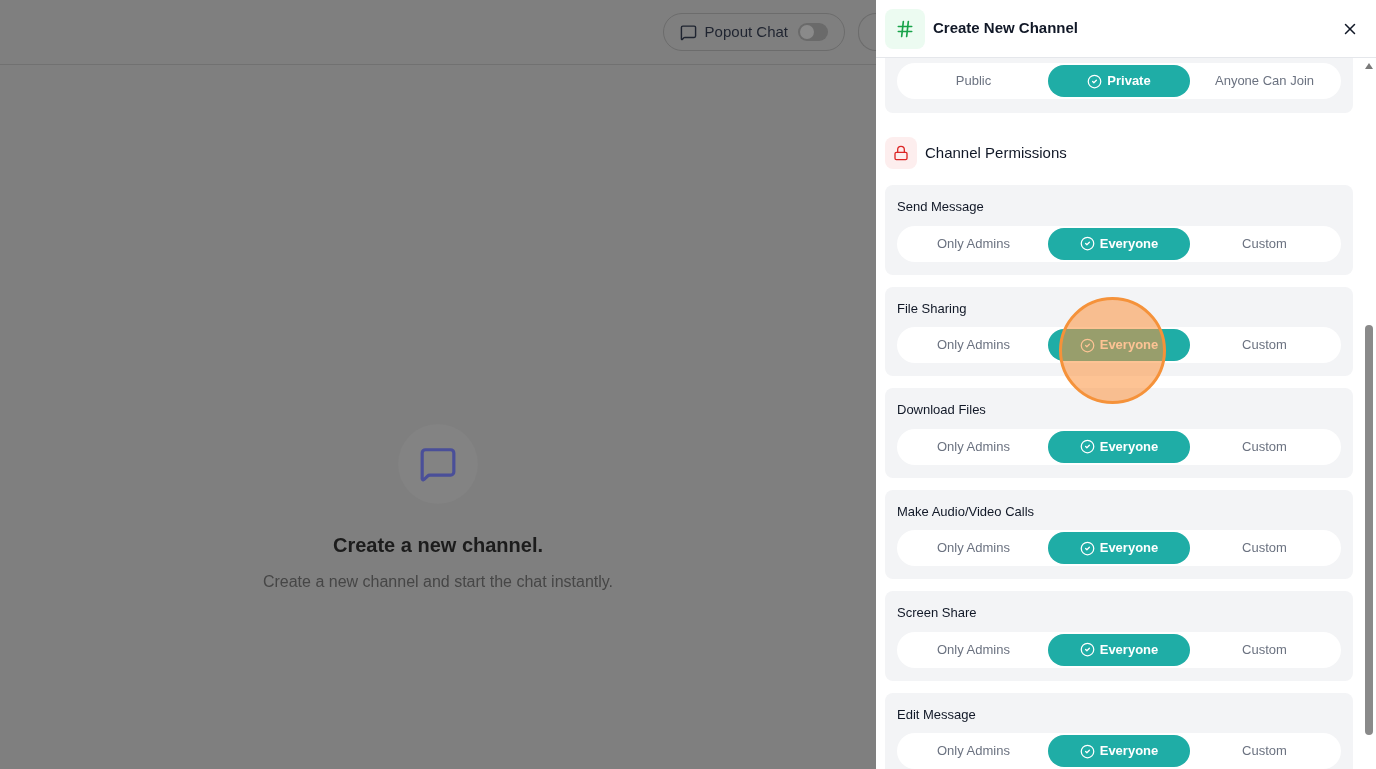 The height and width of the screenshot is (769, 1376). What do you see at coordinates (973, 81) in the screenshot?
I see `segment-option: Public` at bounding box center [973, 81].